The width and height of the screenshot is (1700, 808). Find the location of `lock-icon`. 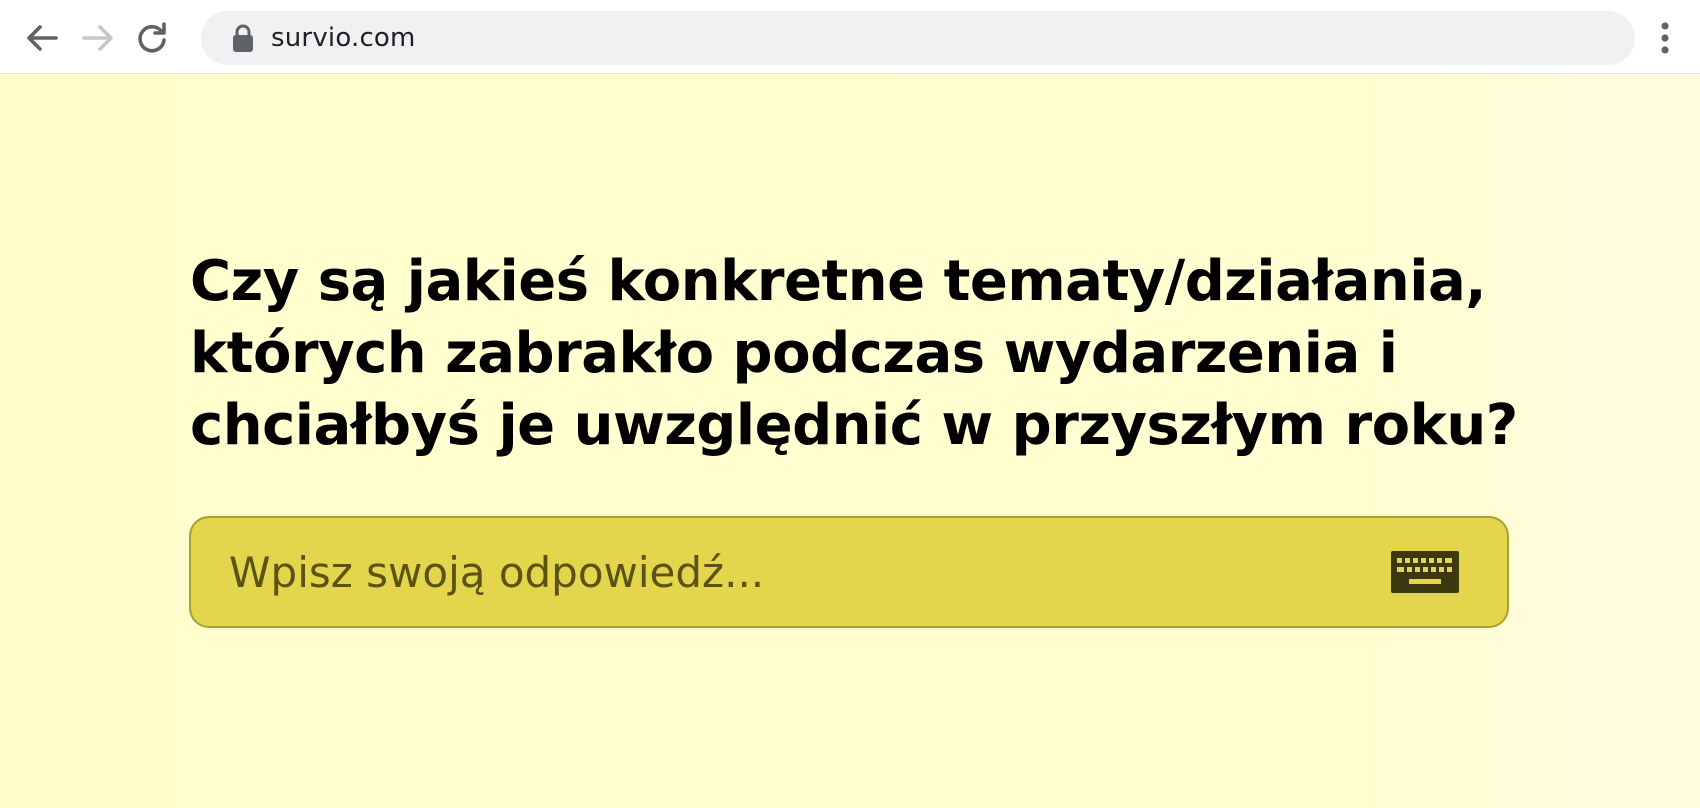

lock-icon is located at coordinates (243, 38).